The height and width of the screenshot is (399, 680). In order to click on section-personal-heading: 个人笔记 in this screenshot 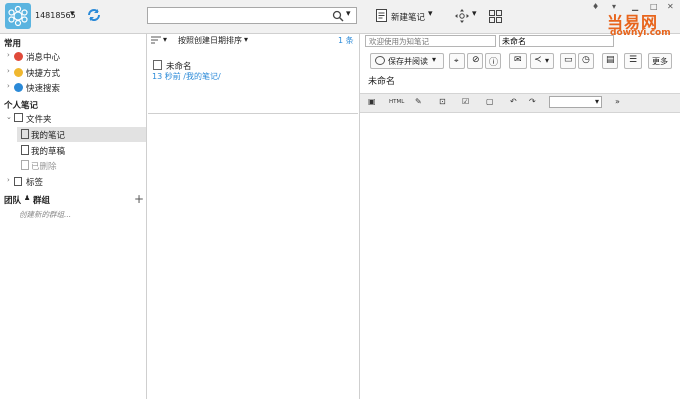, I will do `click(21, 106)`.